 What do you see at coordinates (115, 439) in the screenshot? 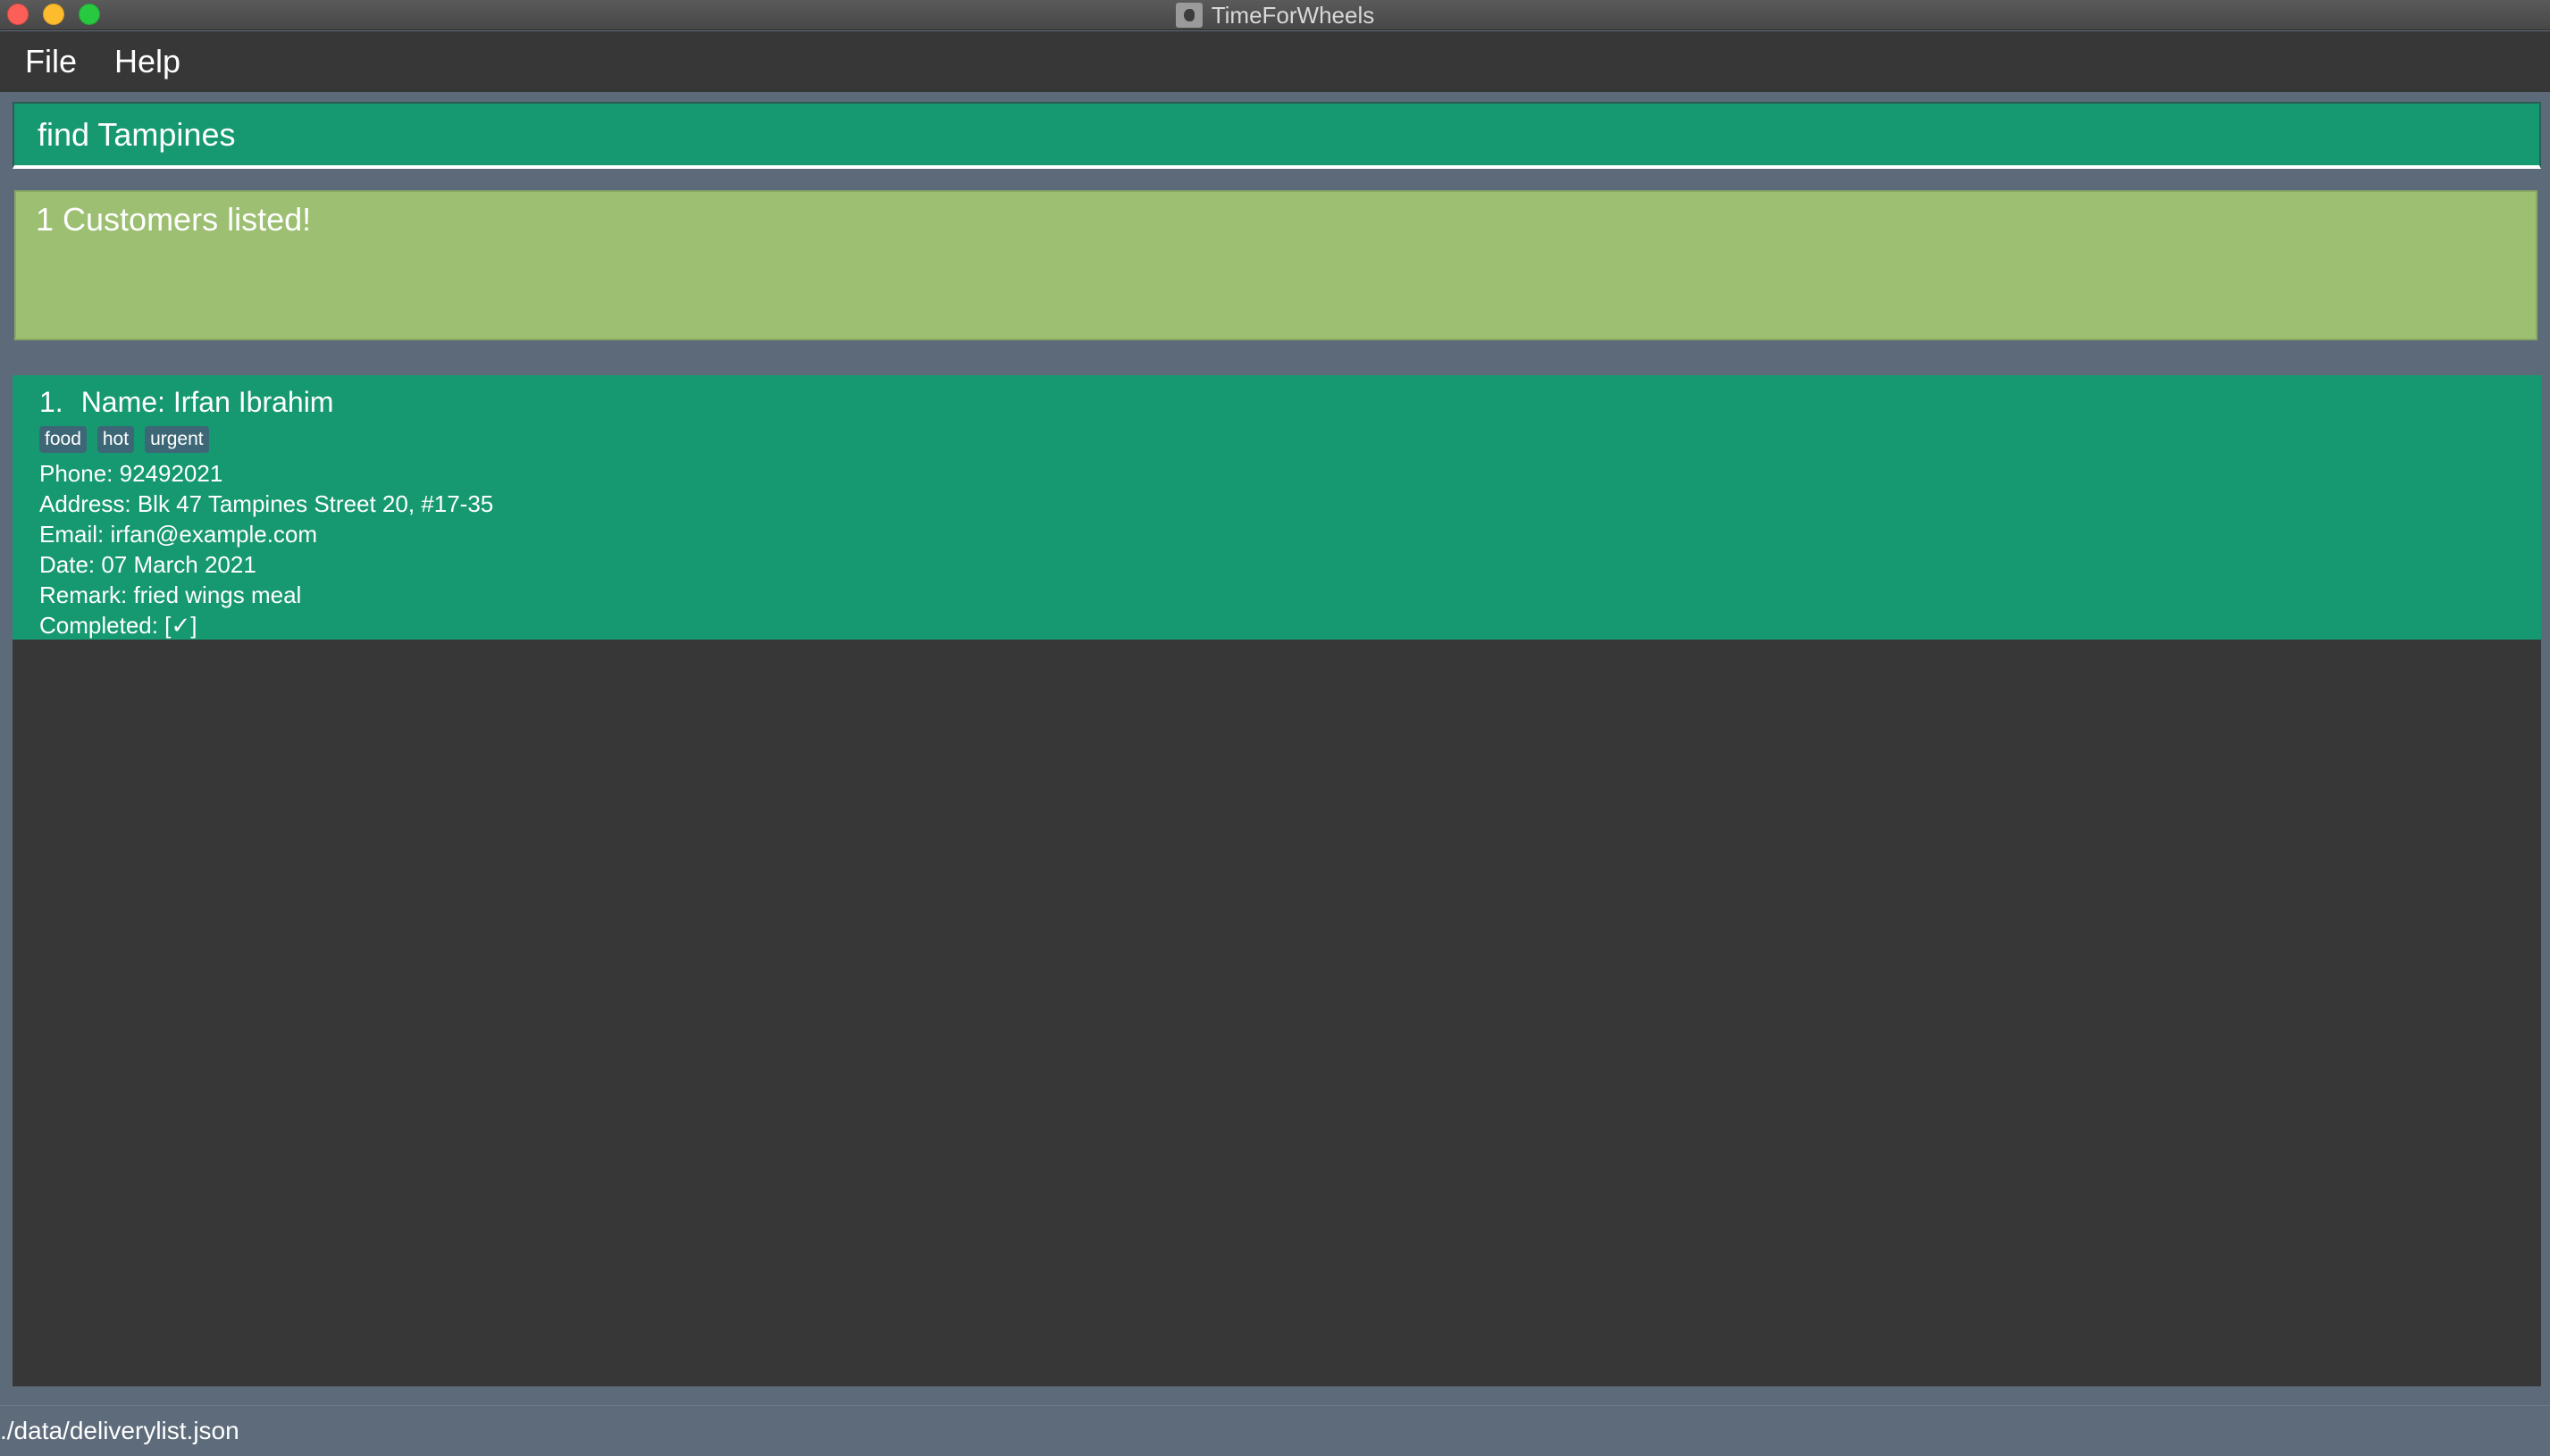
I see `tag-hot: hot` at bounding box center [115, 439].